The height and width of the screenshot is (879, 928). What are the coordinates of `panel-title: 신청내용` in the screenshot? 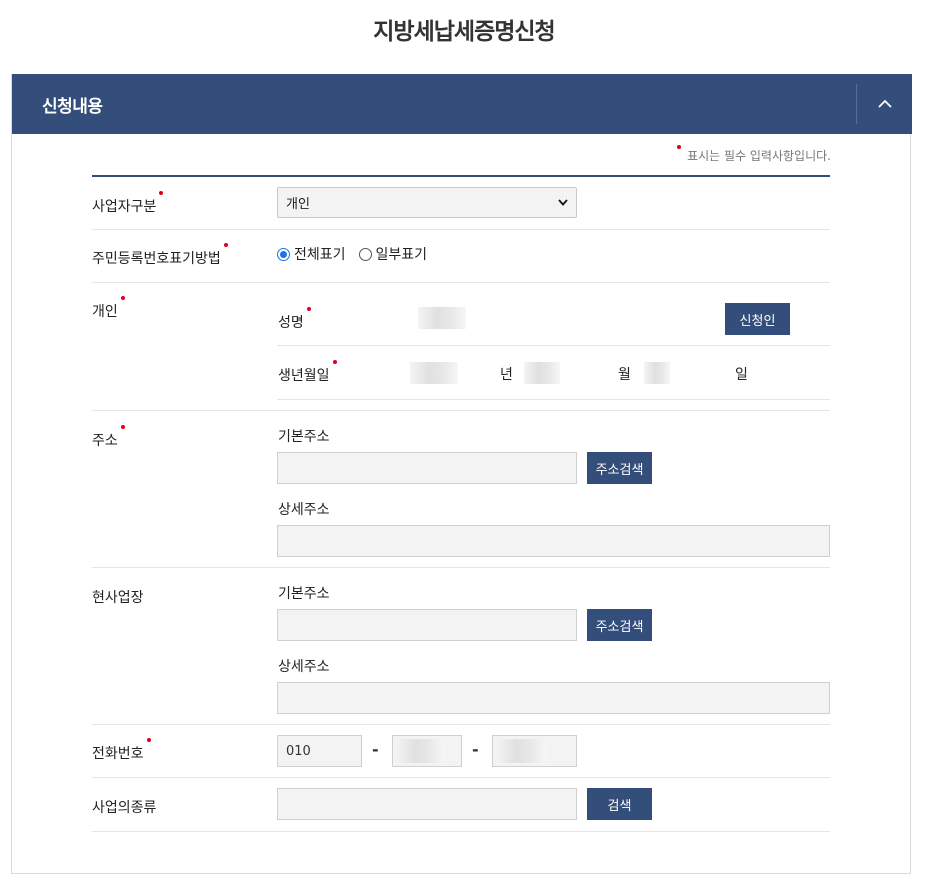 It's located at (72, 107).